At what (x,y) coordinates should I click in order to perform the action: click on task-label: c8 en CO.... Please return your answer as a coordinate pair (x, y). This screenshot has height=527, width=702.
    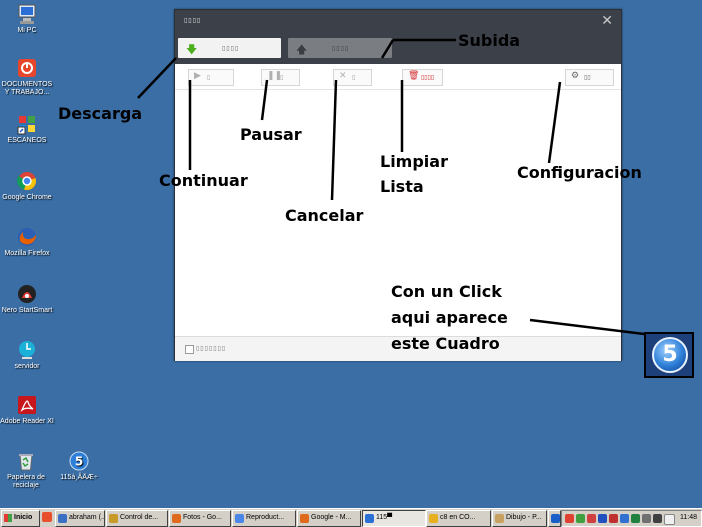
    Looking at the image, I should click on (458, 517).